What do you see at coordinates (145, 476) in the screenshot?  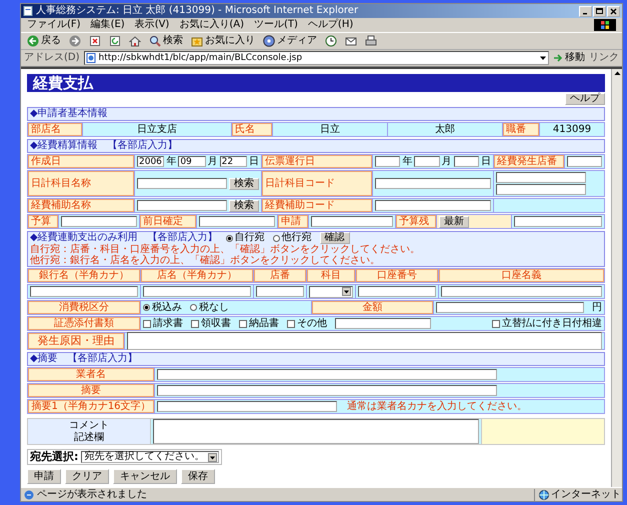 I see `action-button: キャンセル` at bounding box center [145, 476].